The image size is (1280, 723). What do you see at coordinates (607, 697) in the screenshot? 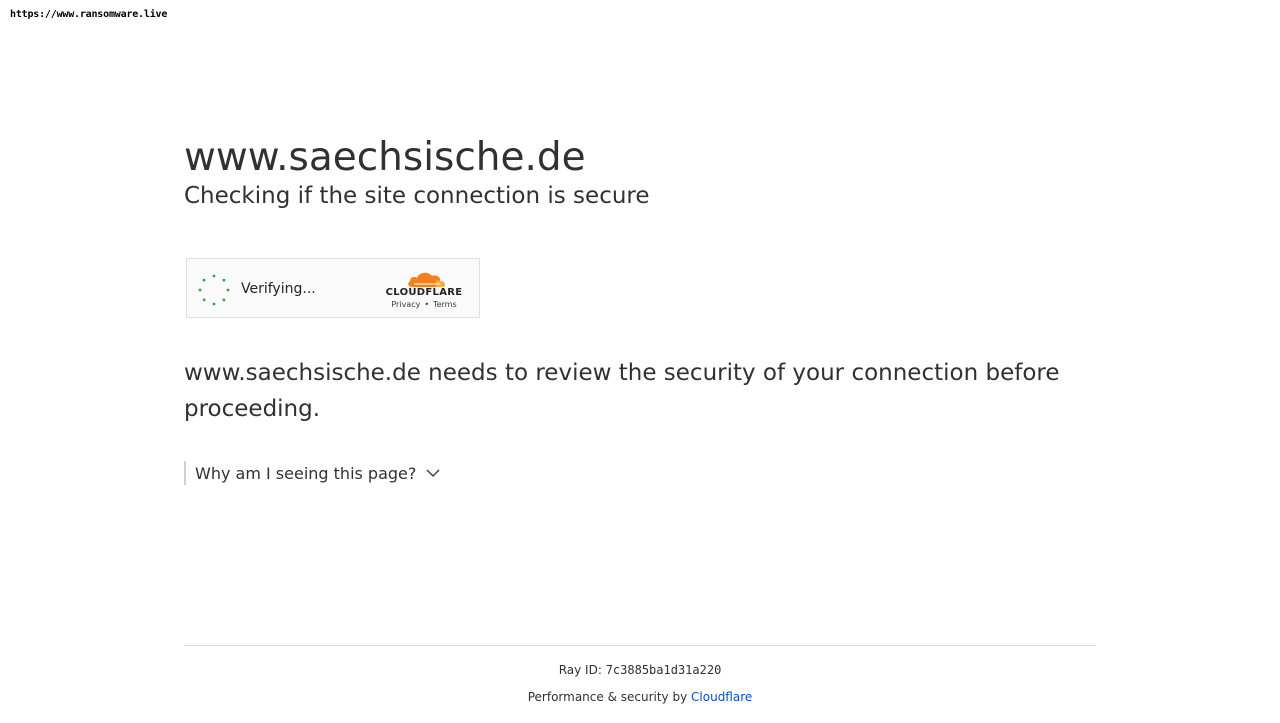
I see `performance-label: Performance & security by` at bounding box center [607, 697].